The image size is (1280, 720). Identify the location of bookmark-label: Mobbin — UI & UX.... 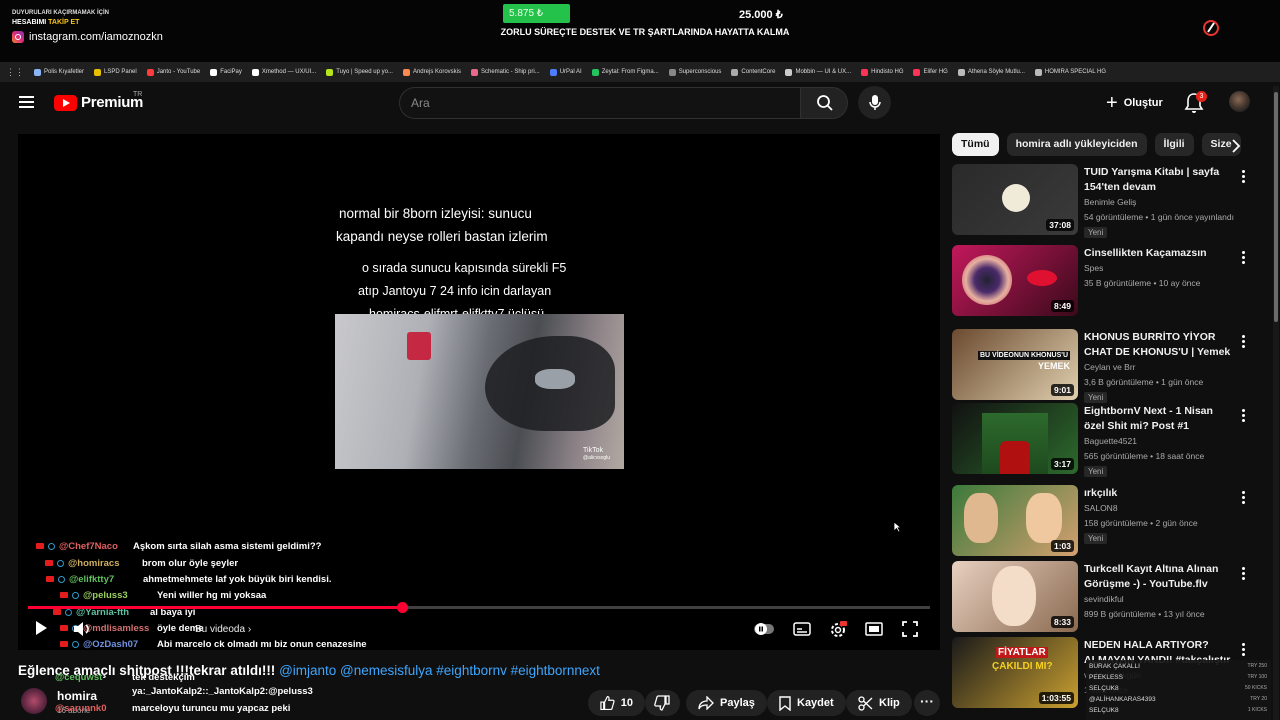
(823, 72).